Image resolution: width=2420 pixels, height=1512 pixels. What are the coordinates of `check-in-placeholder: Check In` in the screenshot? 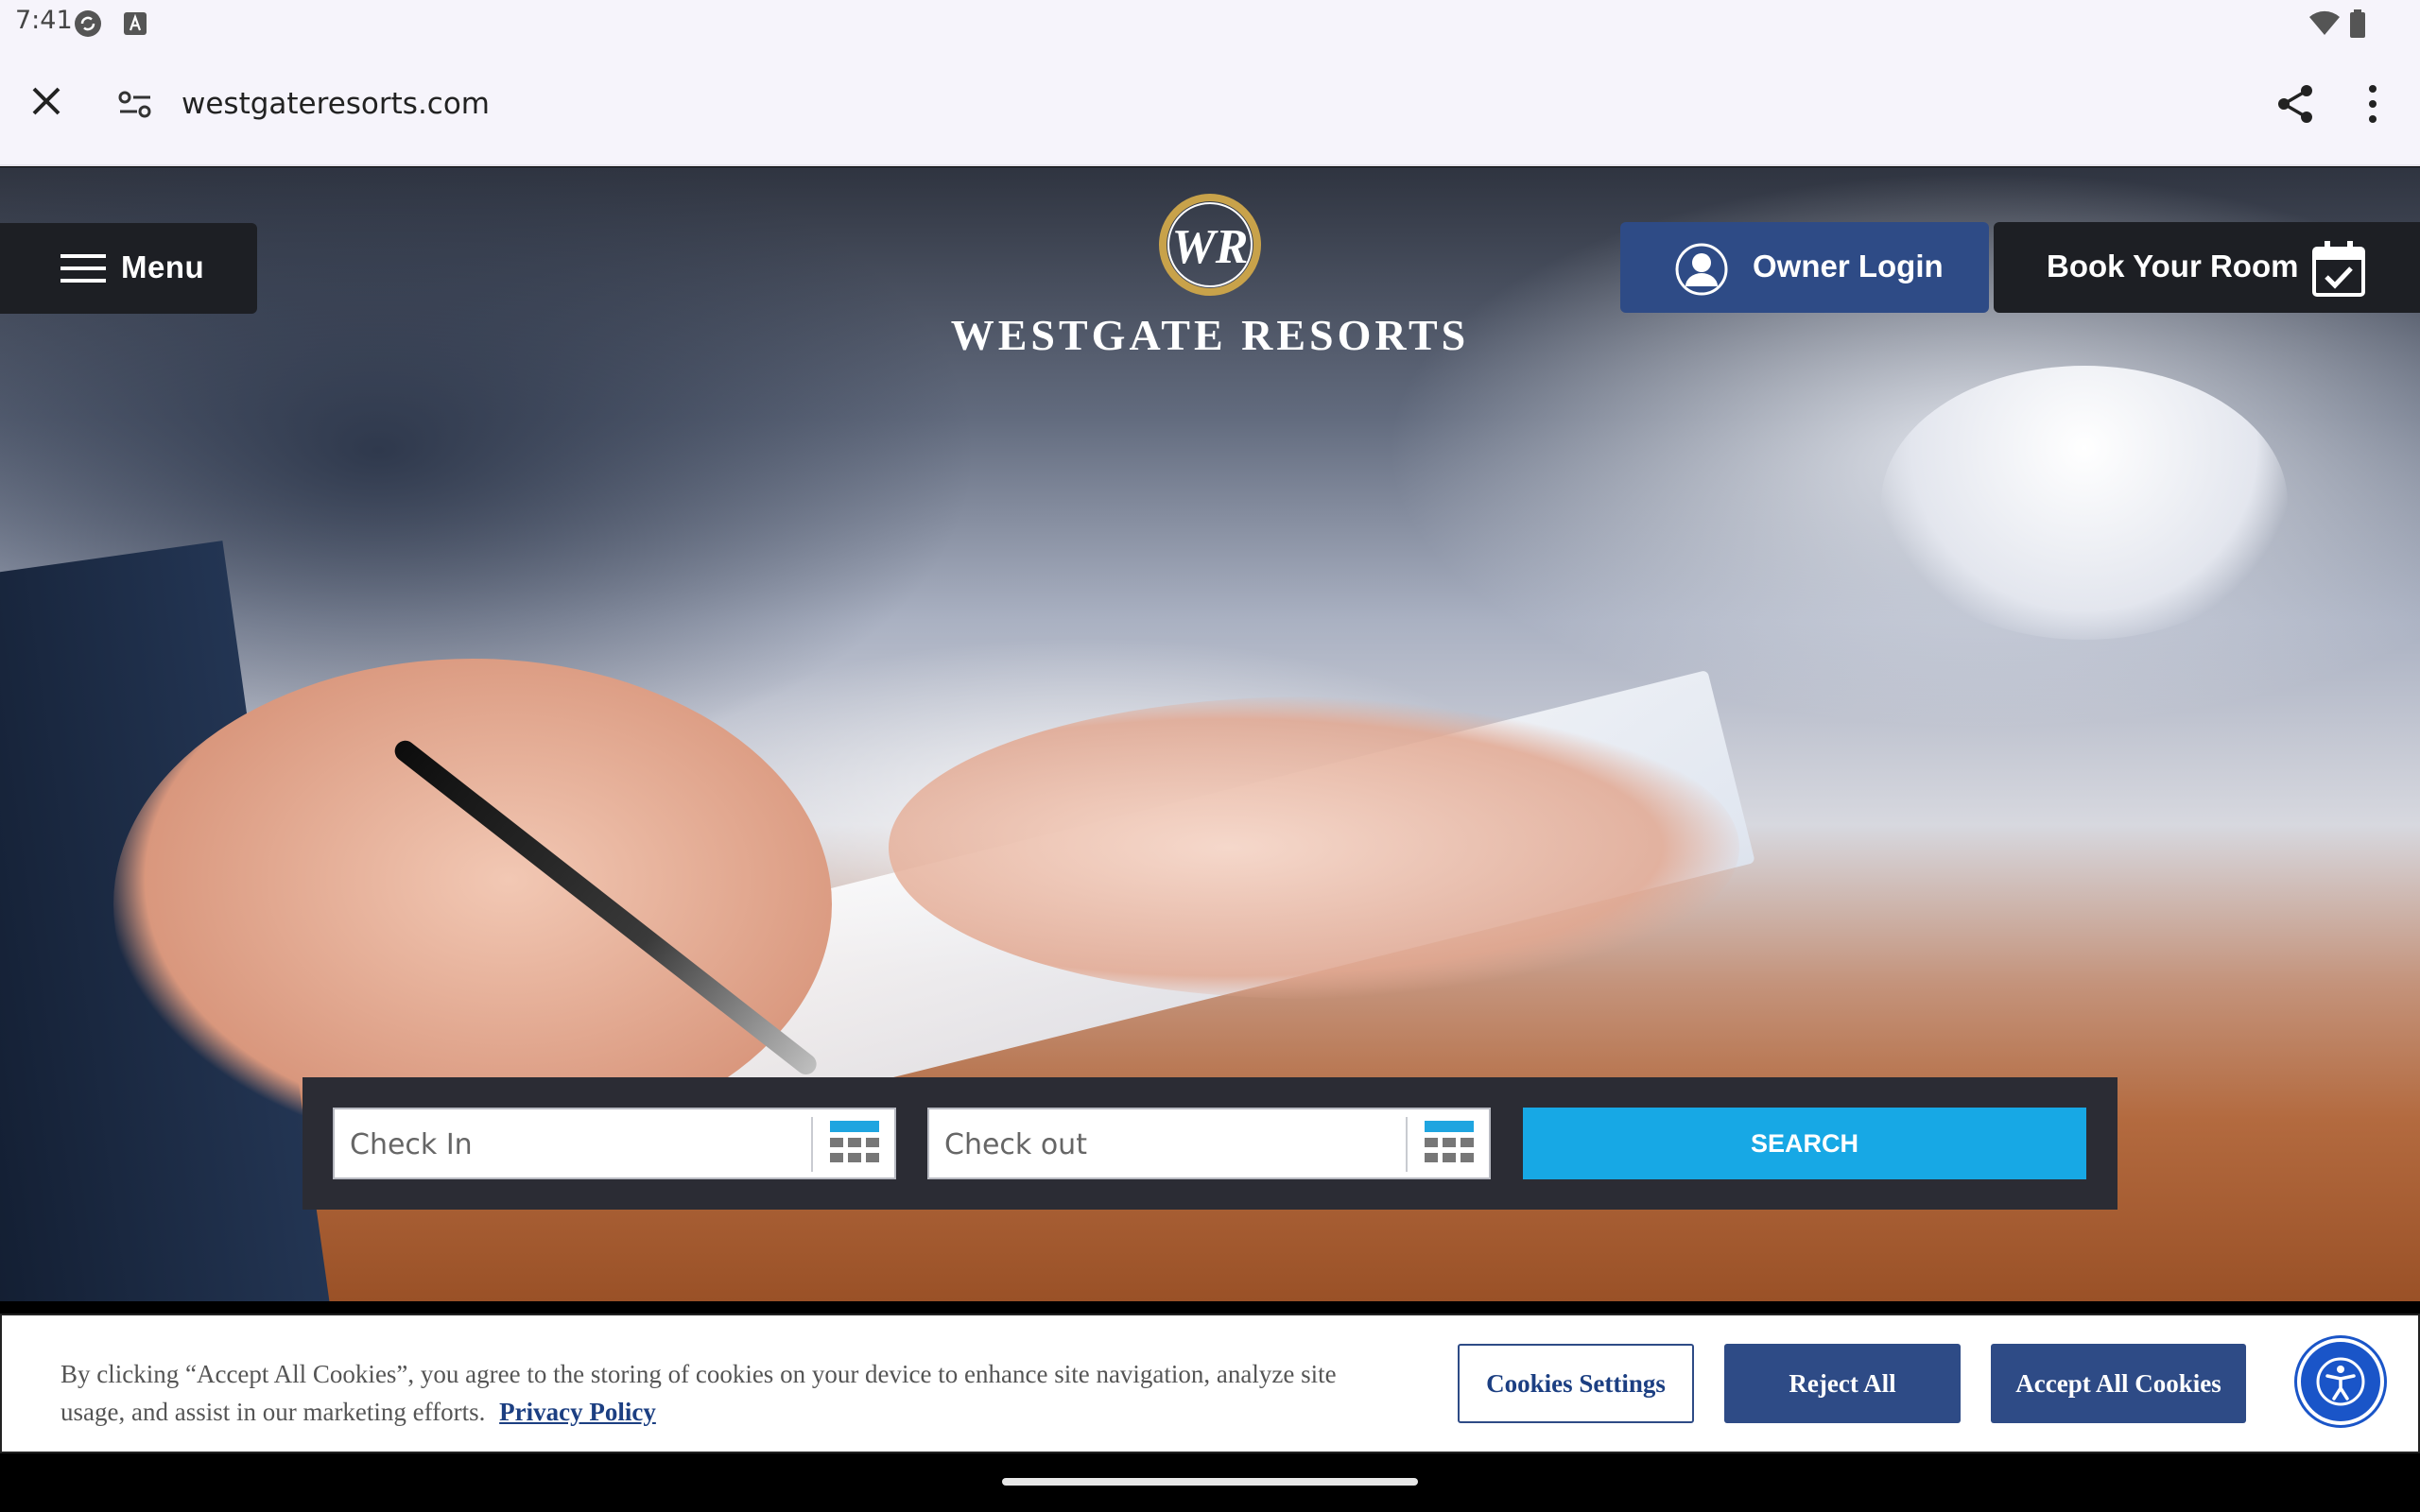 It's located at (411, 1144).